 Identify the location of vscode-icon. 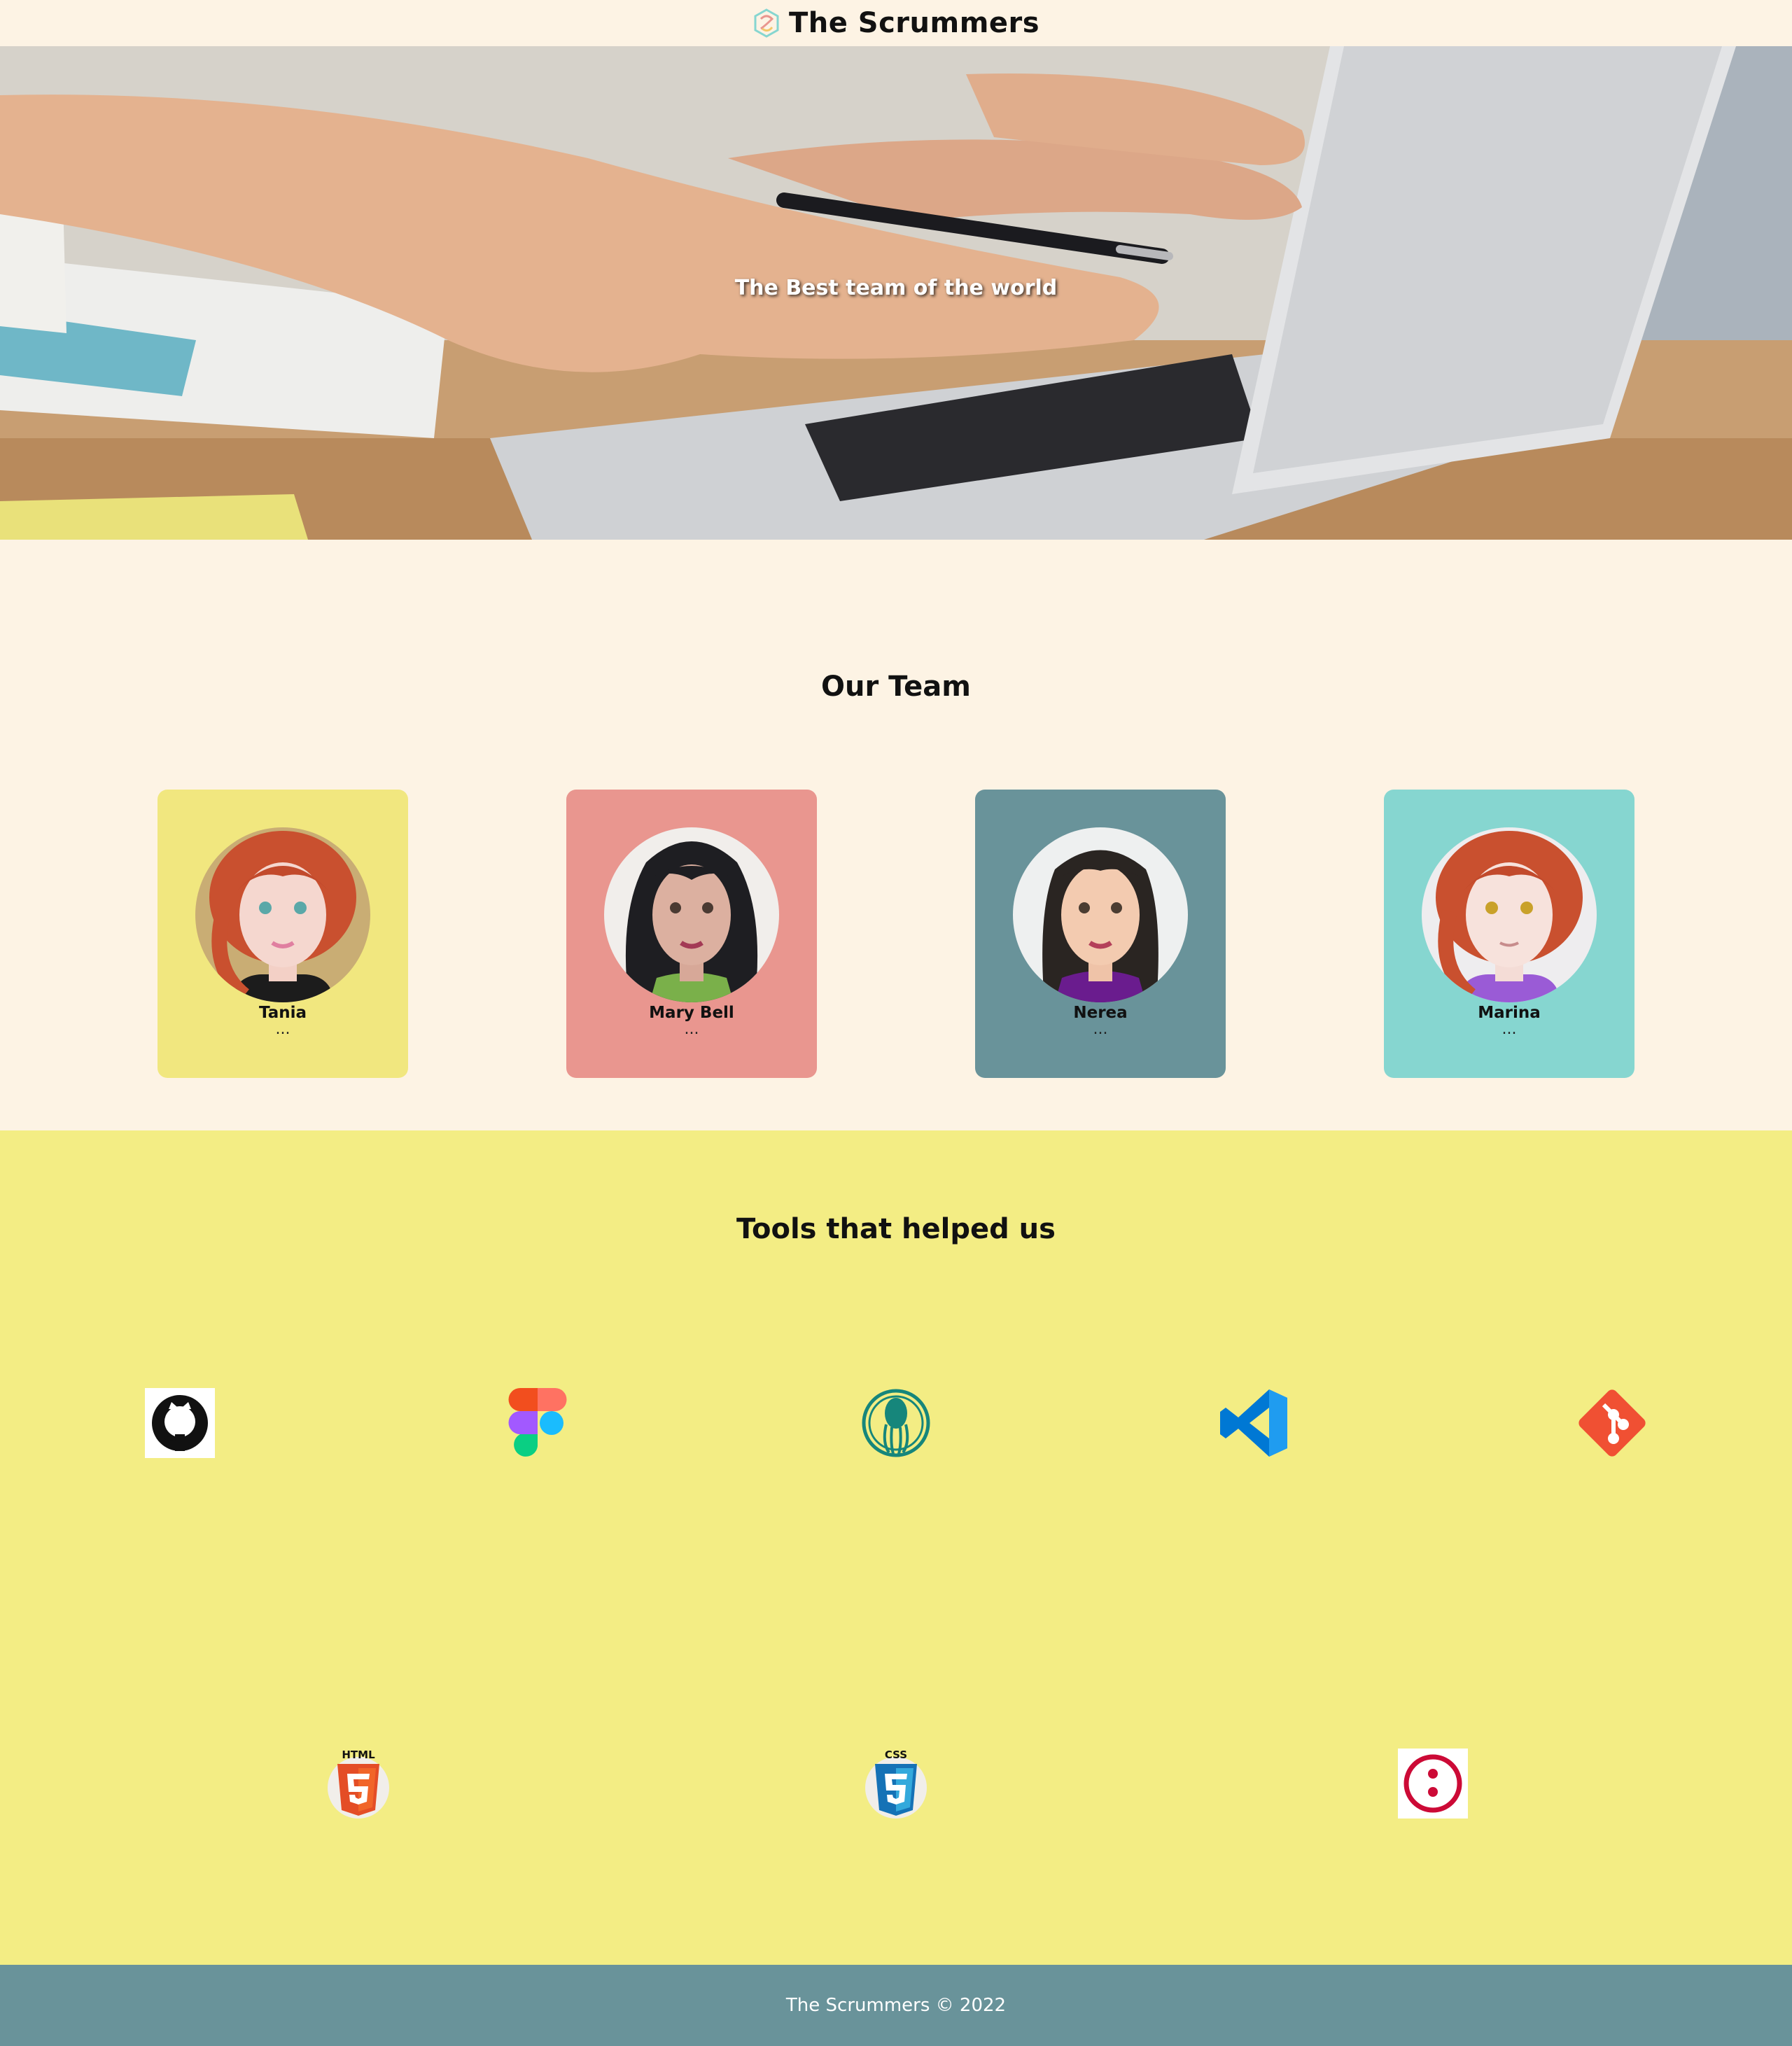
(1254, 1423).